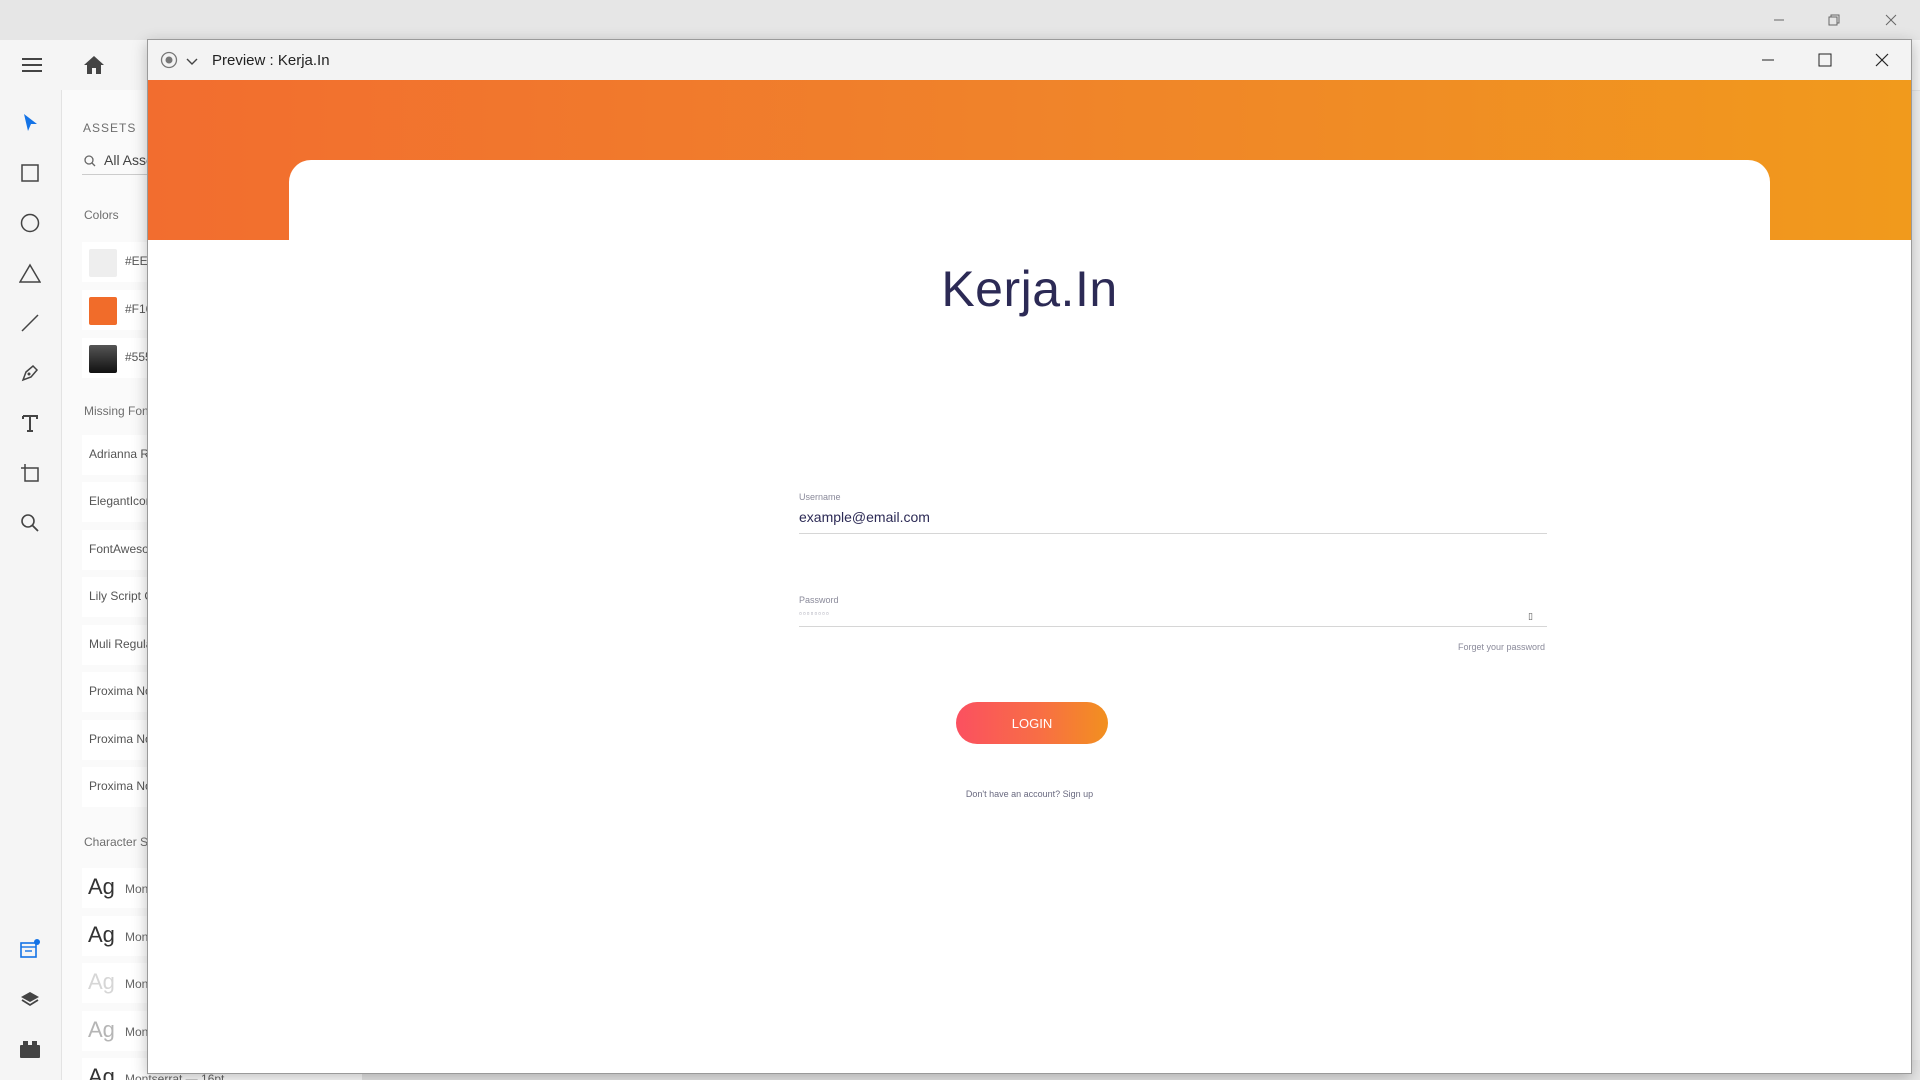 The image size is (1920, 1080). I want to click on restore-icon, so click(1834, 20).